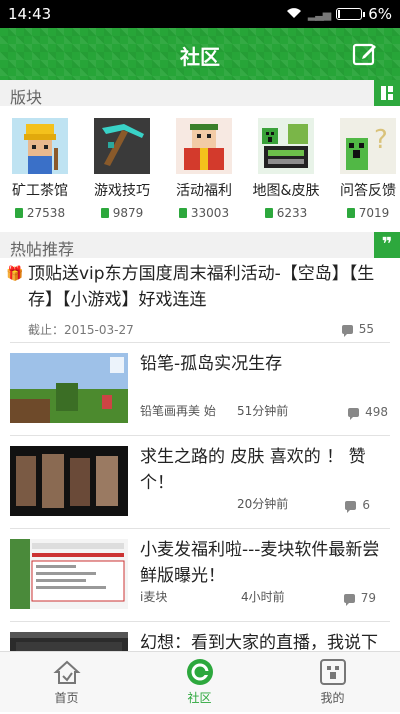 The height and width of the screenshot is (714, 400). I want to click on section-label: 版块, so click(26, 97).